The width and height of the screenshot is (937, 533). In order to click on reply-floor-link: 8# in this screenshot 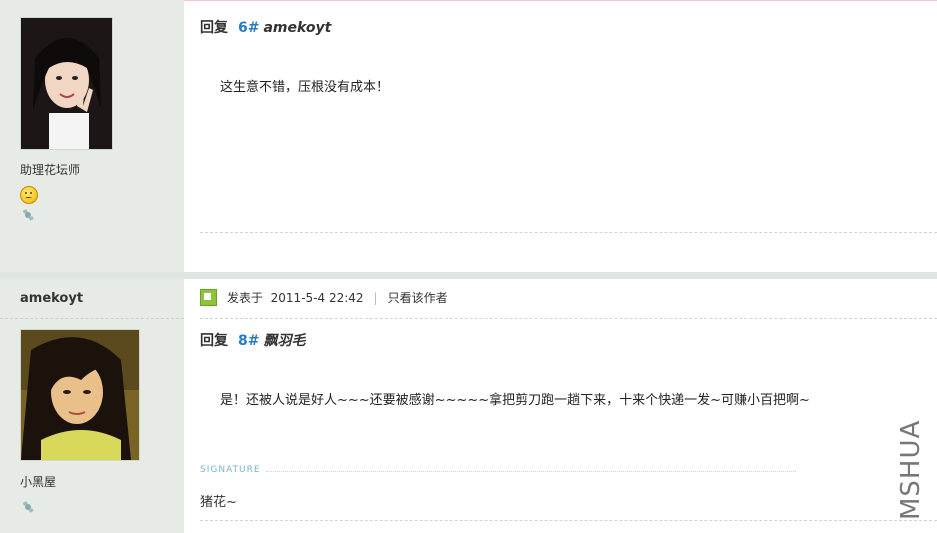, I will do `click(248, 341)`.